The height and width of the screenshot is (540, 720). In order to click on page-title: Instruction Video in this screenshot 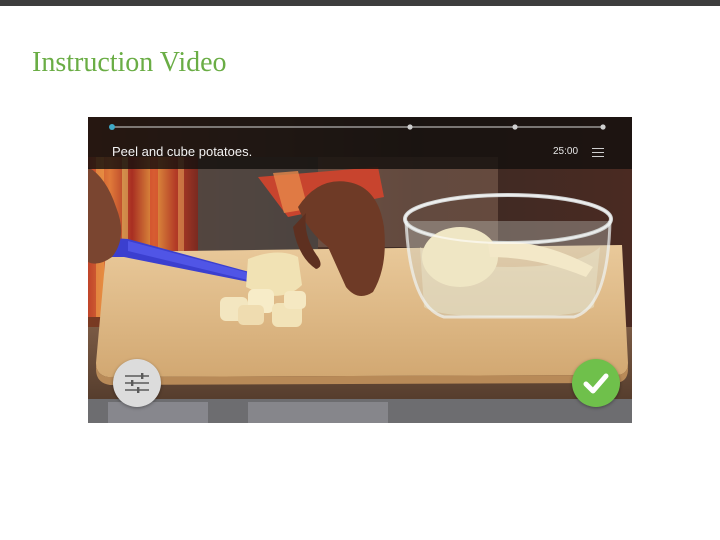, I will do `click(129, 62)`.